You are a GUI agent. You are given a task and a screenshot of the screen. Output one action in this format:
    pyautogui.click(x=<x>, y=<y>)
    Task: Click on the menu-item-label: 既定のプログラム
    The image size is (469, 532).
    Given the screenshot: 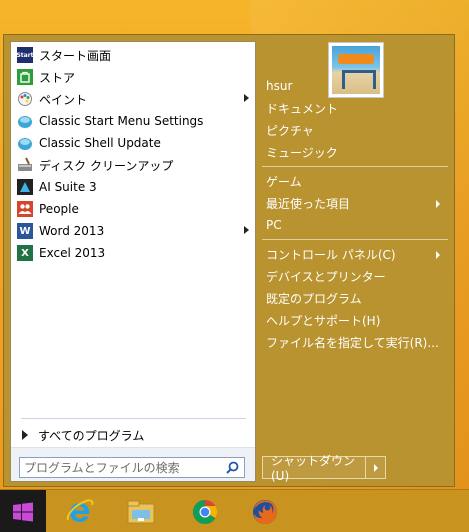 What is the action you would take?
    pyautogui.click(x=314, y=298)
    